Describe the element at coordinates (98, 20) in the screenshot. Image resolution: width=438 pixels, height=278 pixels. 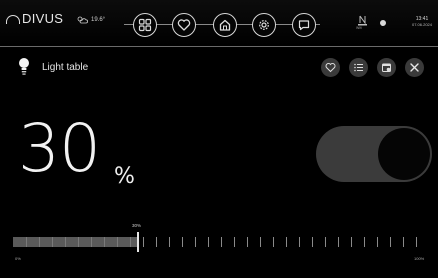
I see `outdoor-temperature: 19.6°` at that location.